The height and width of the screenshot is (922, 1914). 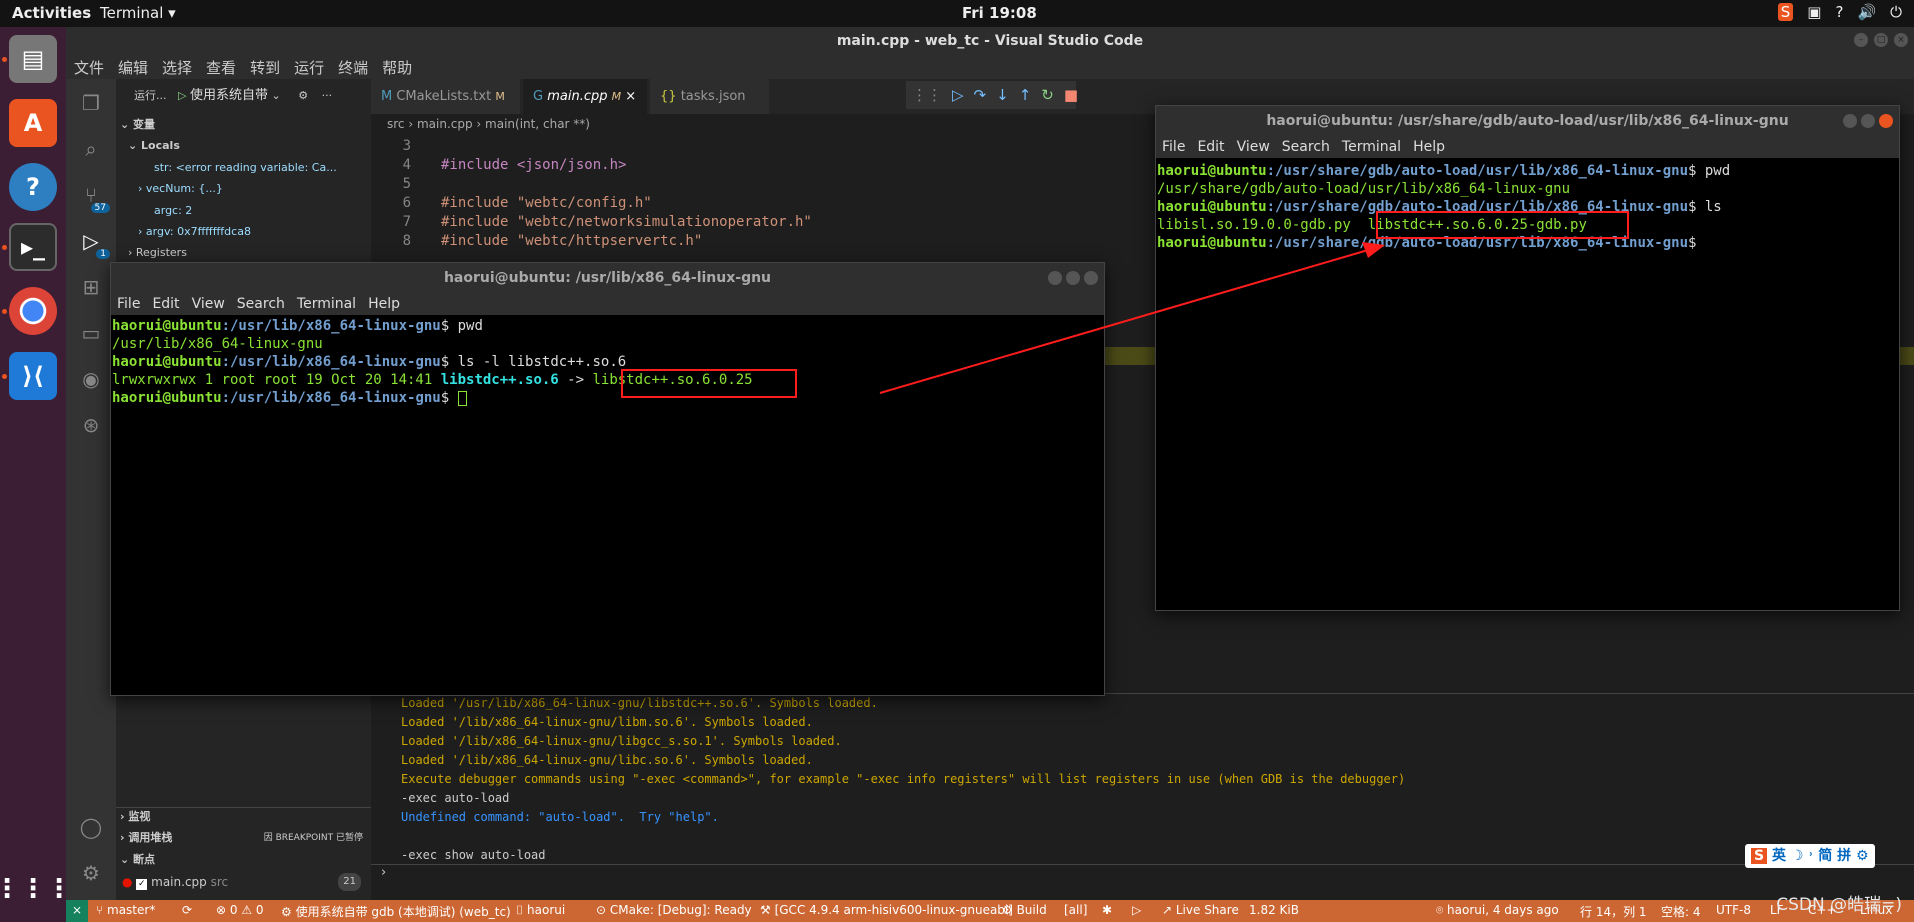 What do you see at coordinates (1136, 910) in the screenshot?
I see `run-icon: ▷` at bounding box center [1136, 910].